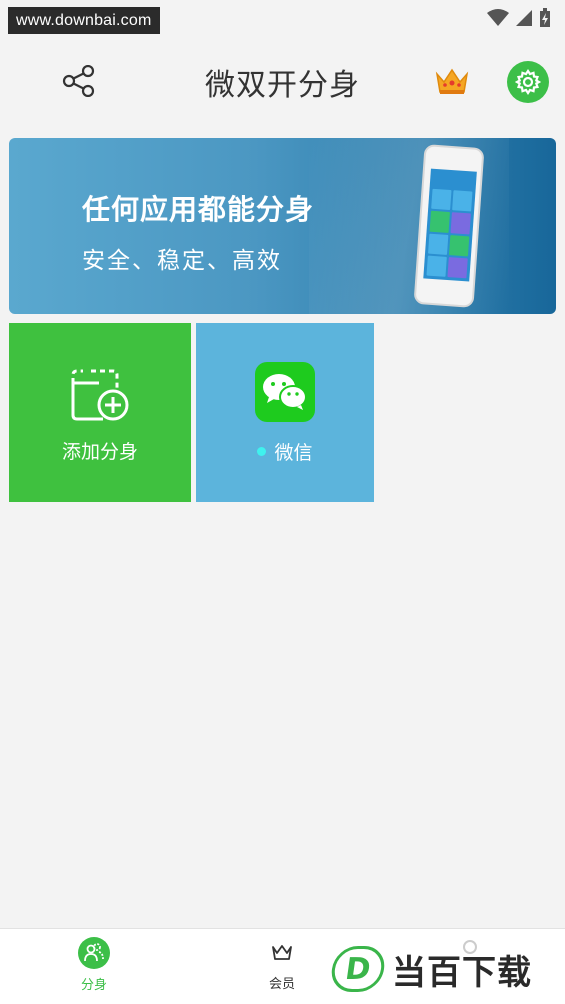  What do you see at coordinates (285, 392) in the screenshot?
I see `wechat-icon` at bounding box center [285, 392].